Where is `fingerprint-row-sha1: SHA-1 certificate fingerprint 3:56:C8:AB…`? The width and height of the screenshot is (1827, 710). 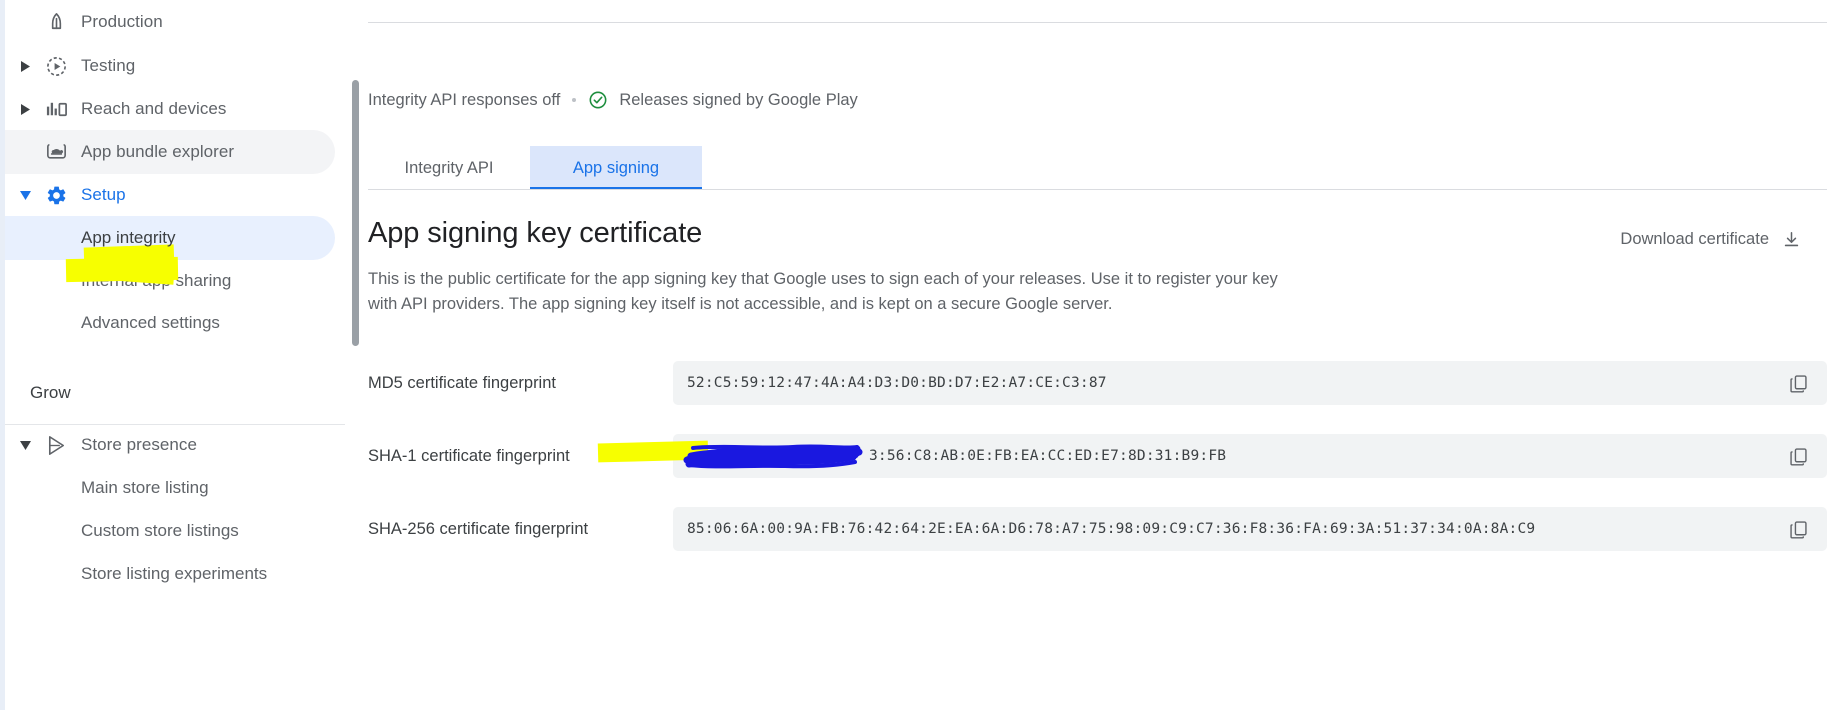 fingerprint-row-sha1: SHA-1 certificate fingerprint 3:56:C8:AB… is located at coordinates (1097, 456).